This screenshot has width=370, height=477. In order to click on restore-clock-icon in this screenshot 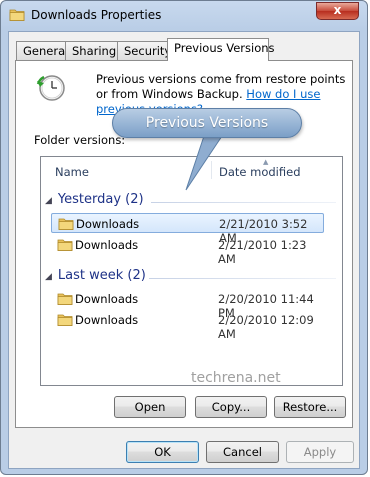, I will do `click(50, 88)`.